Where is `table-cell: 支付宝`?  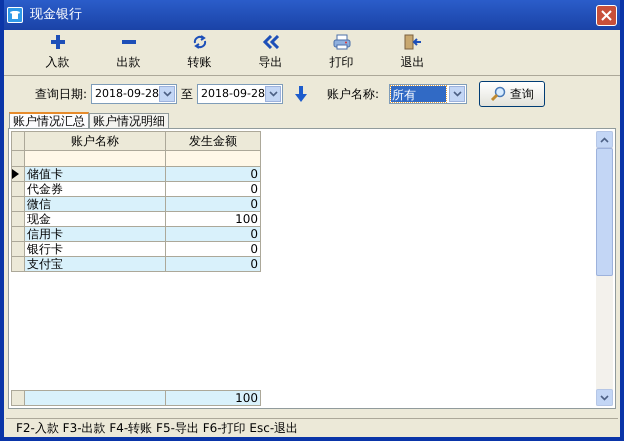
table-cell: 支付宝 is located at coordinates (95, 264).